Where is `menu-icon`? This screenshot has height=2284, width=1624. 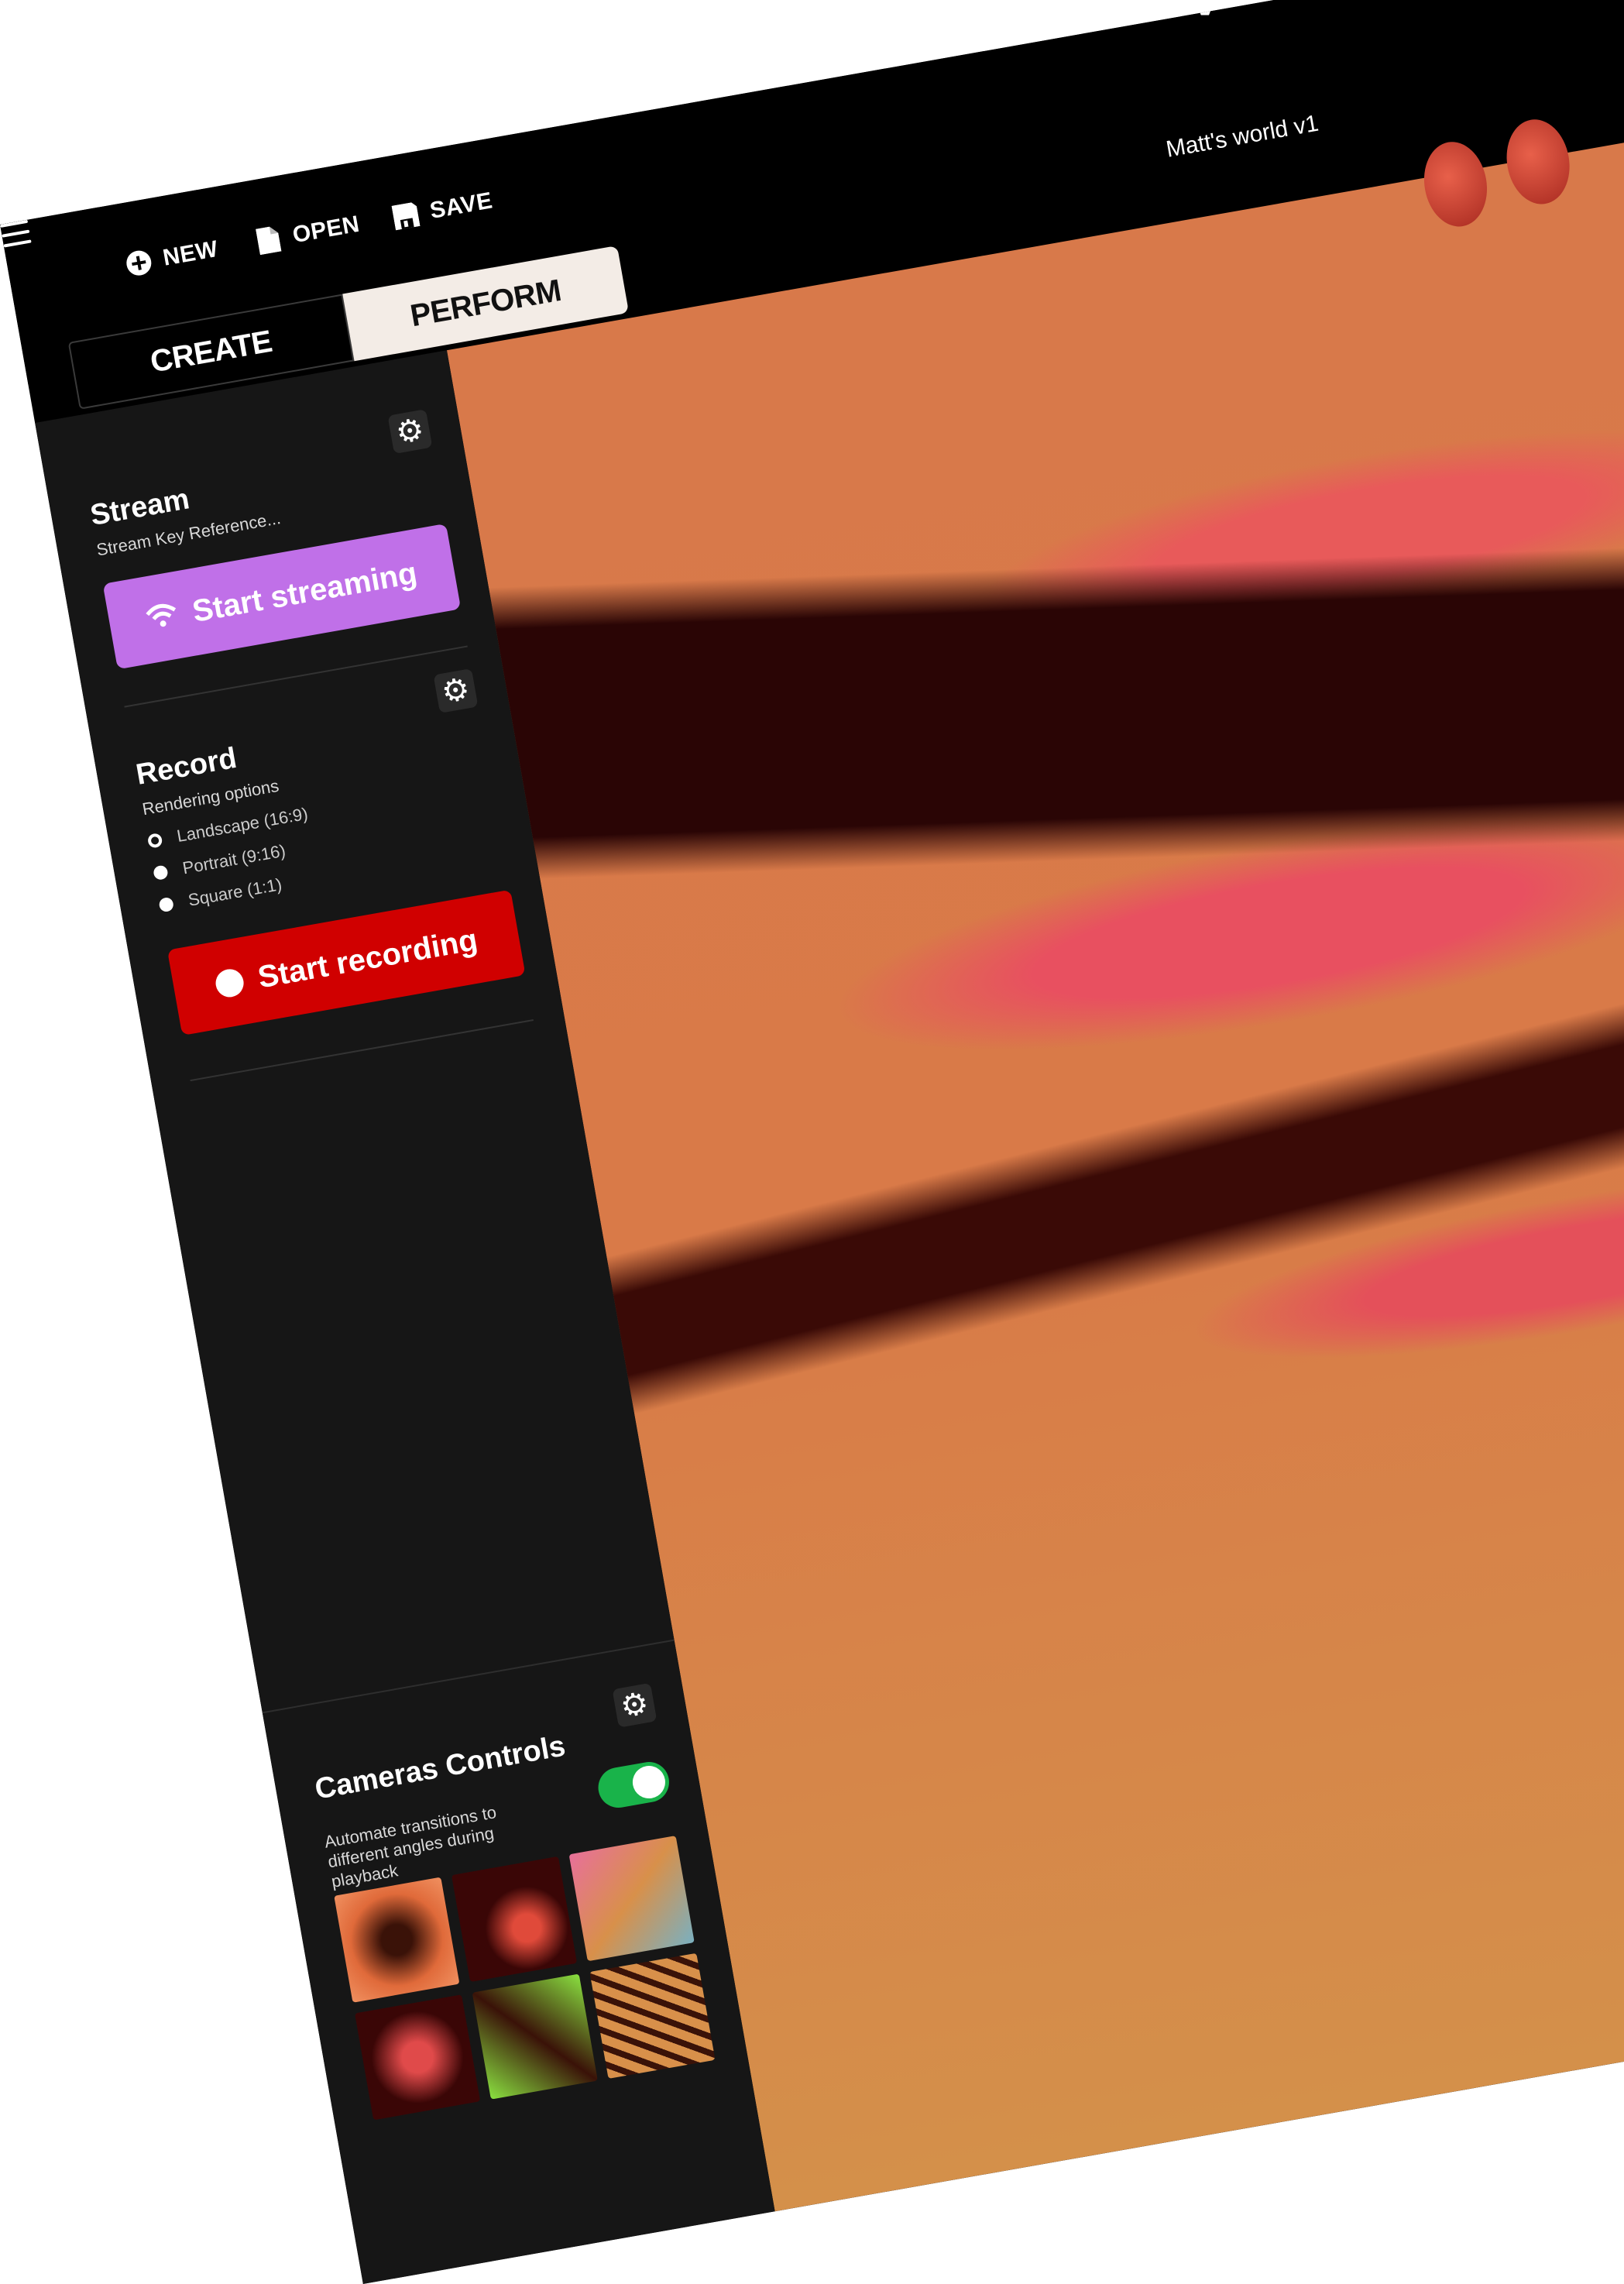 menu-icon is located at coordinates (16, 233).